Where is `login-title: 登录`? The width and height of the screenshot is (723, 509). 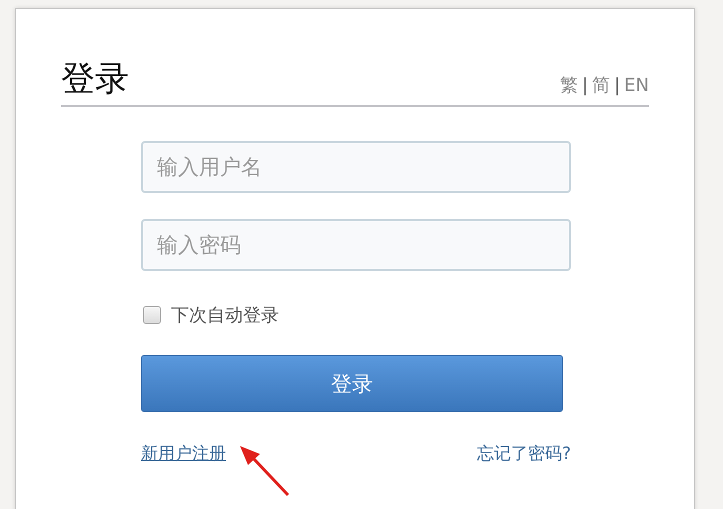
login-title: 登录 is located at coordinates (95, 79).